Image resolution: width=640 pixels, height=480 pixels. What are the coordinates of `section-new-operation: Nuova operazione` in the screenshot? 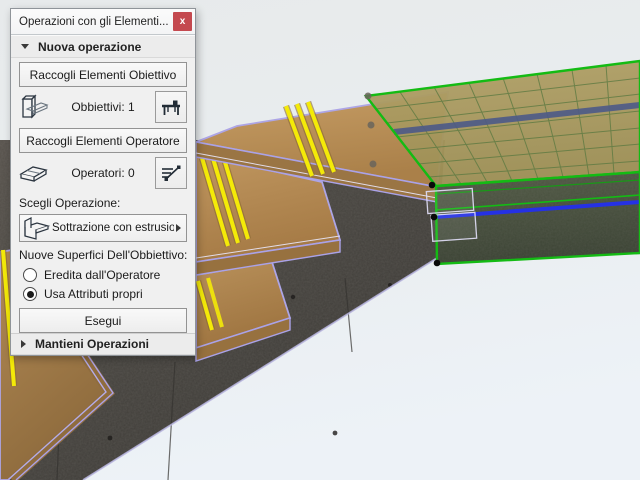 It's located at (103, 46).